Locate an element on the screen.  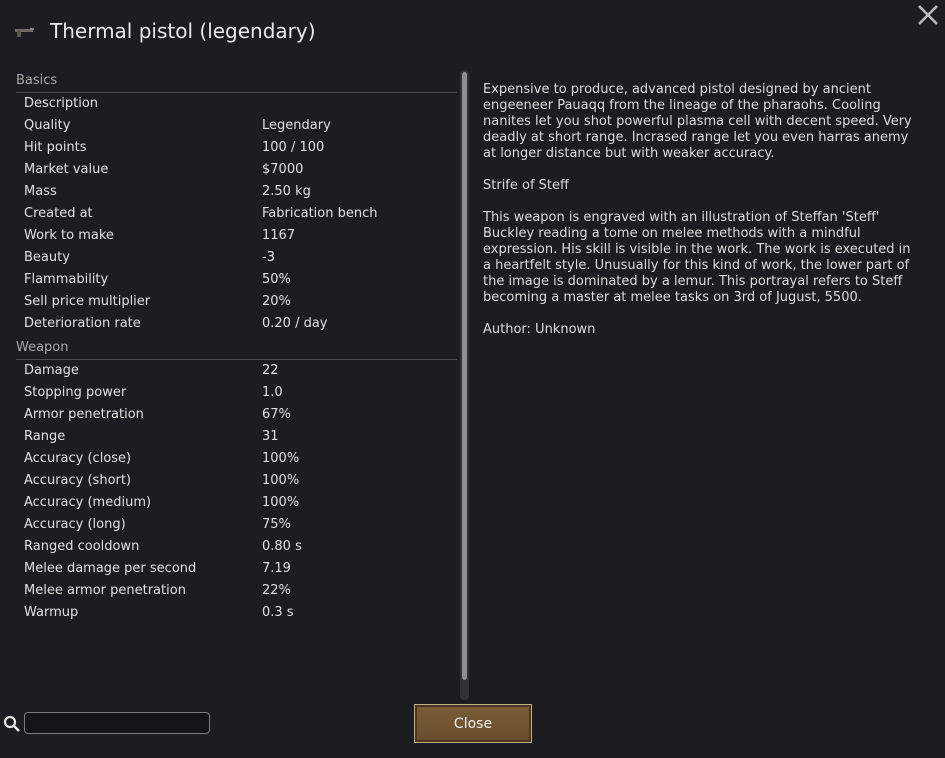
panel-scrollbar is located at coordinates (464, 385).